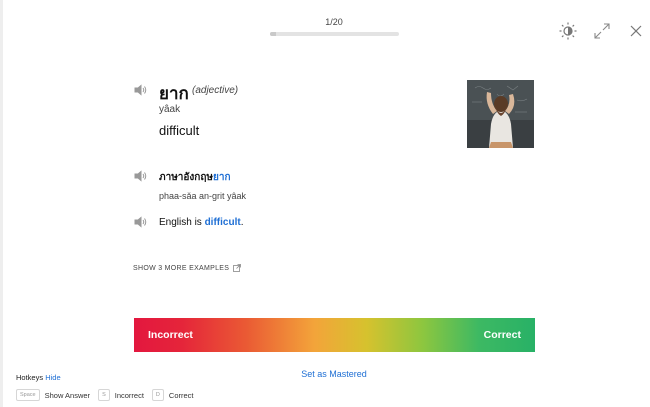 Image resolution: width=650 pixels, height=407 pixels. Describe the element at coordinates (222, 177) in the screenshot. I see `example-thai-highlight: ยาก` at that location.